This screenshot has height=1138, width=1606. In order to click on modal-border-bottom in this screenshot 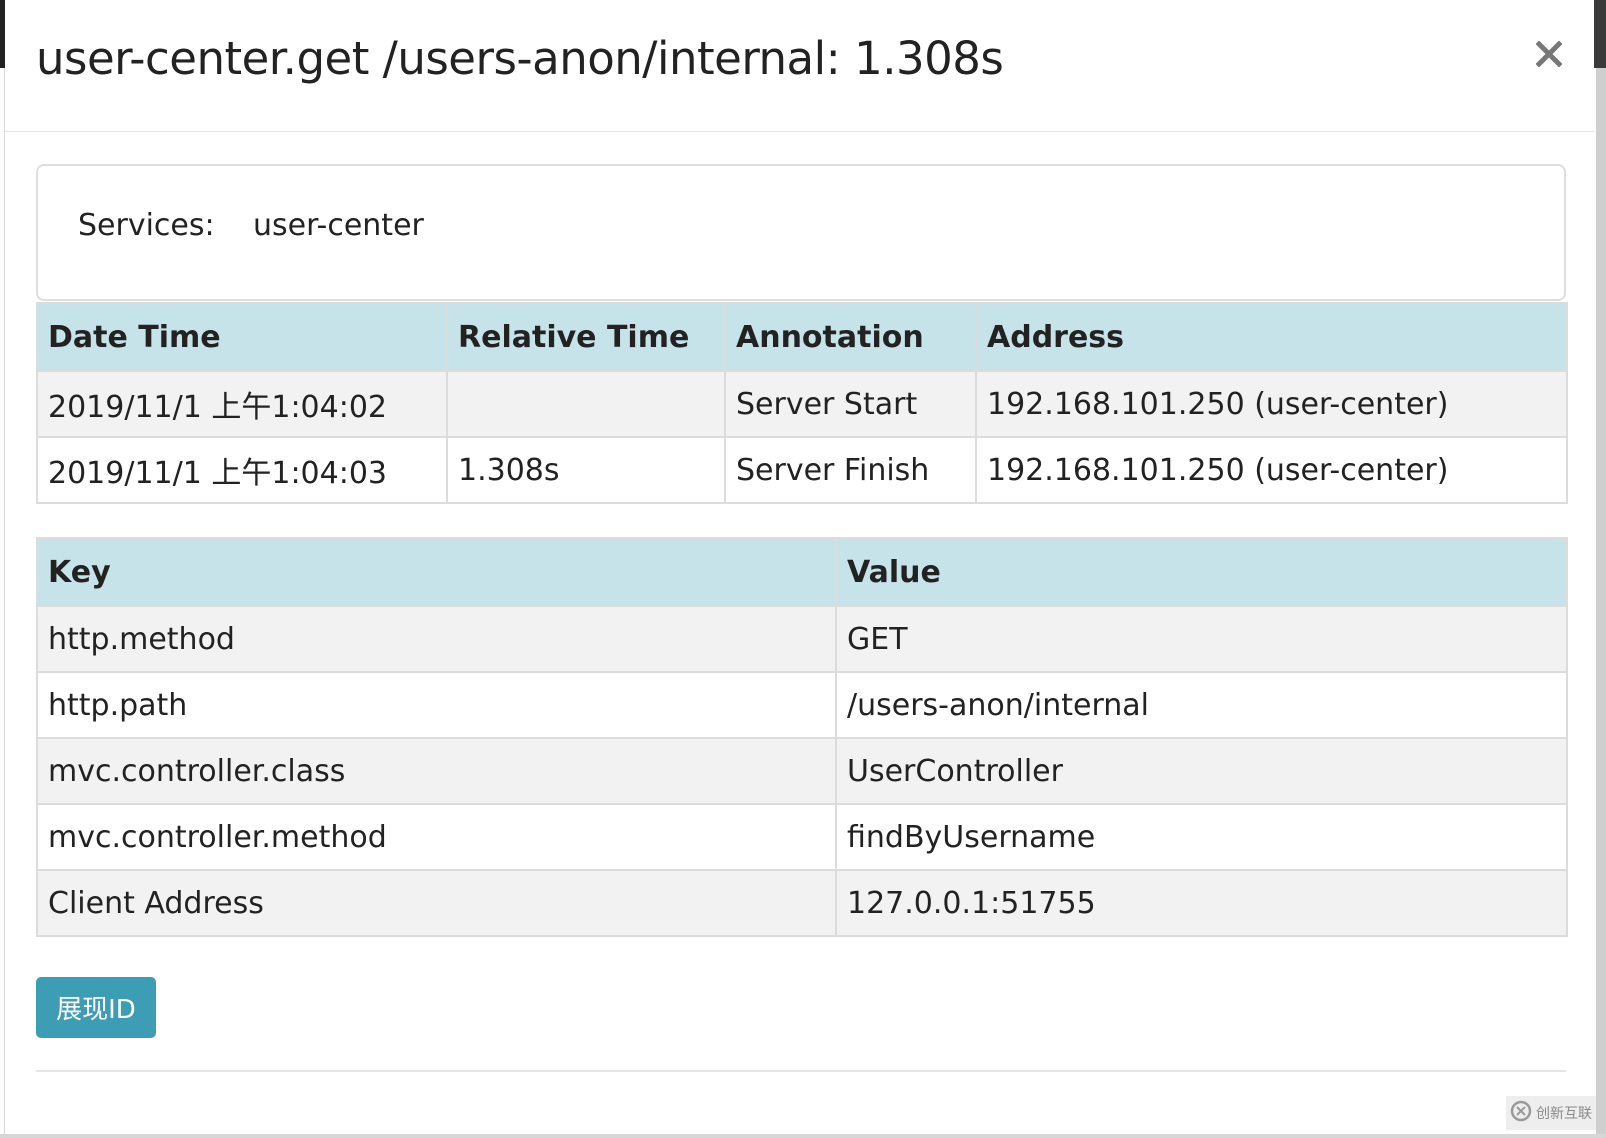, I will do `click(803, 1136)`.